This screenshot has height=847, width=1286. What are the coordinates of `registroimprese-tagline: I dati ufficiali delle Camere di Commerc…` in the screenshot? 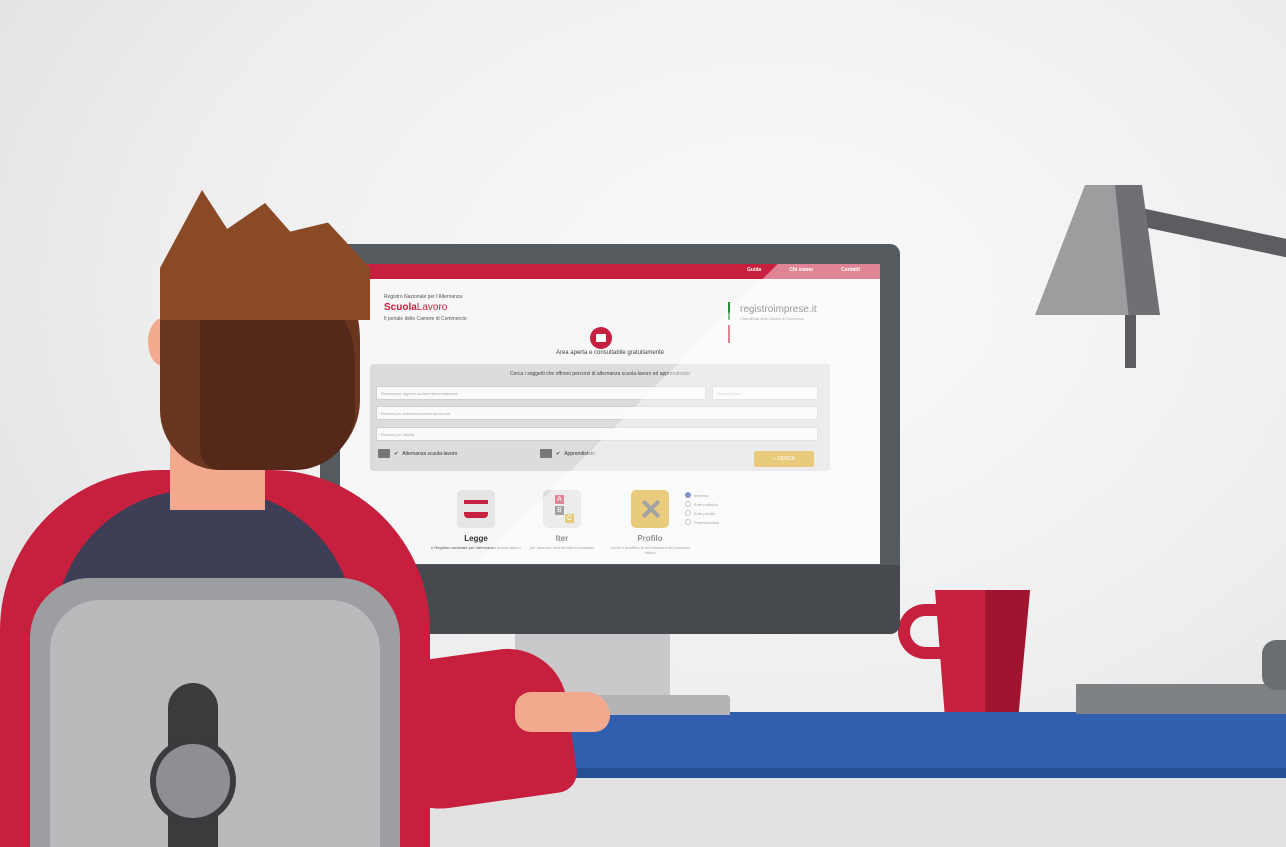 It's located at (772, 319).